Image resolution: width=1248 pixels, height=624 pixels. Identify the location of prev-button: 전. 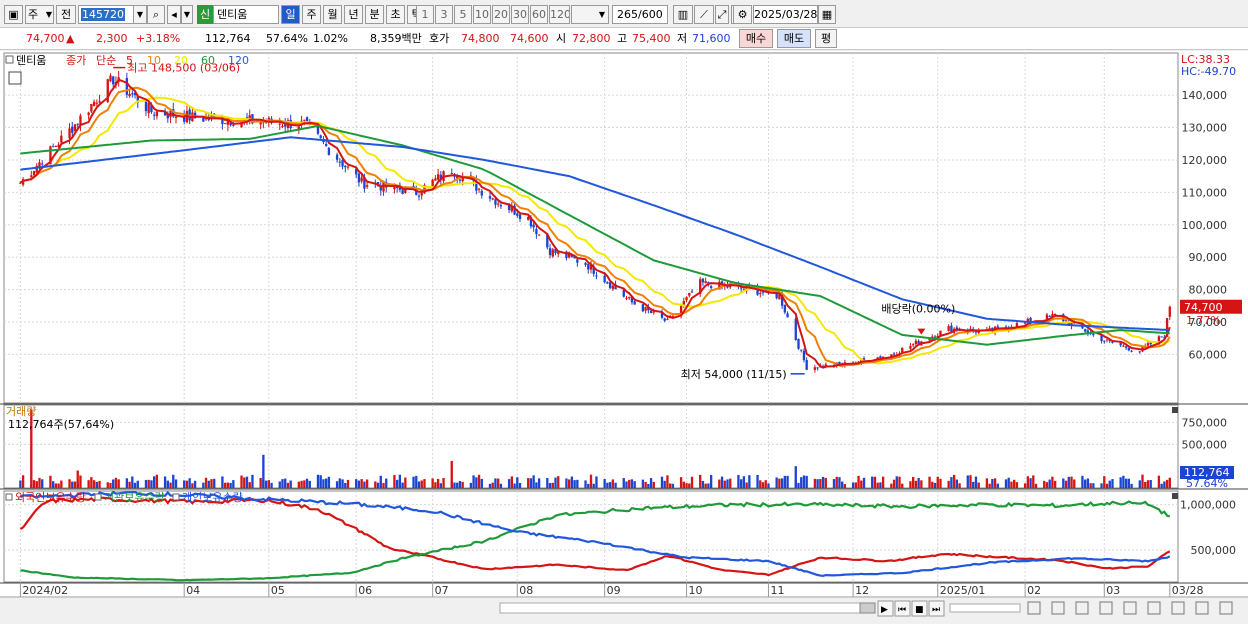
(66, 14).